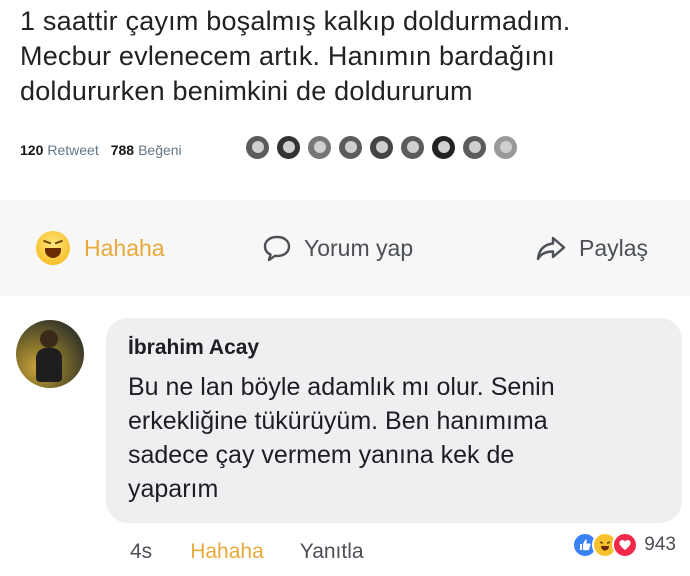 The image size is (690, 576). Describe the element at coordinates (227, 552) in the screenshot. I see `comment-haha-button: Hahaha` at that location.